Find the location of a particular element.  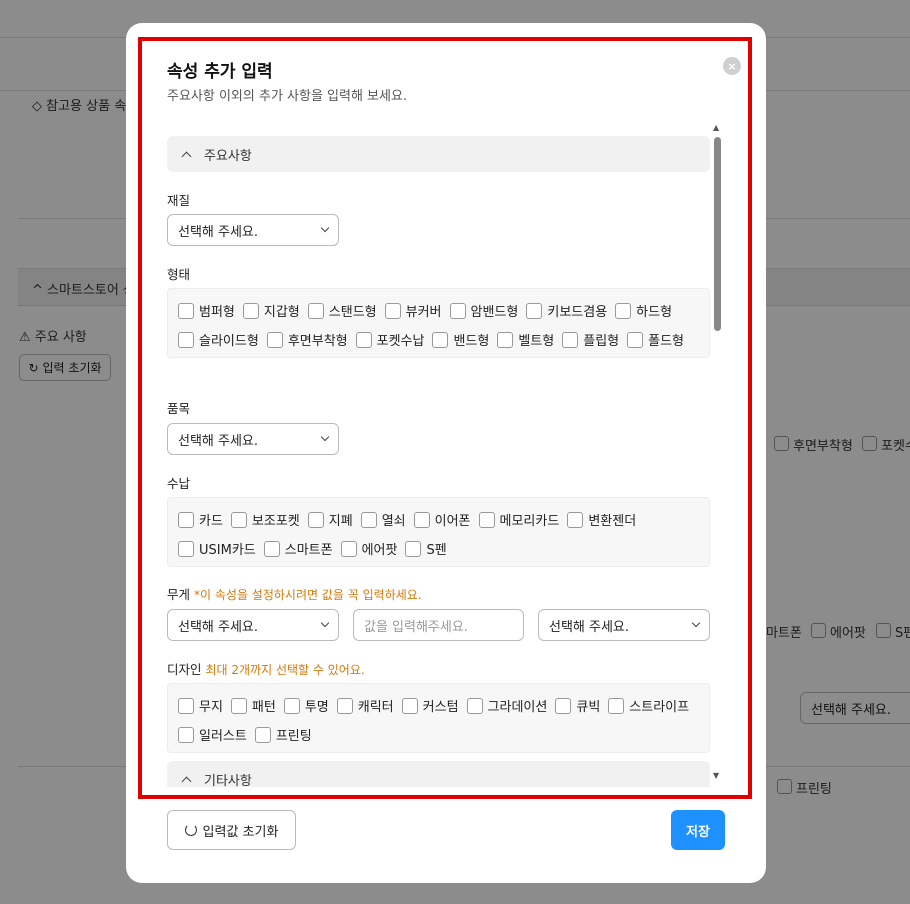

shape-row-2: 슬라이드형 후면부착형 포켓수납 밴드형 벨트형 플립형 폴드형 is located at coordinates (438, 339).